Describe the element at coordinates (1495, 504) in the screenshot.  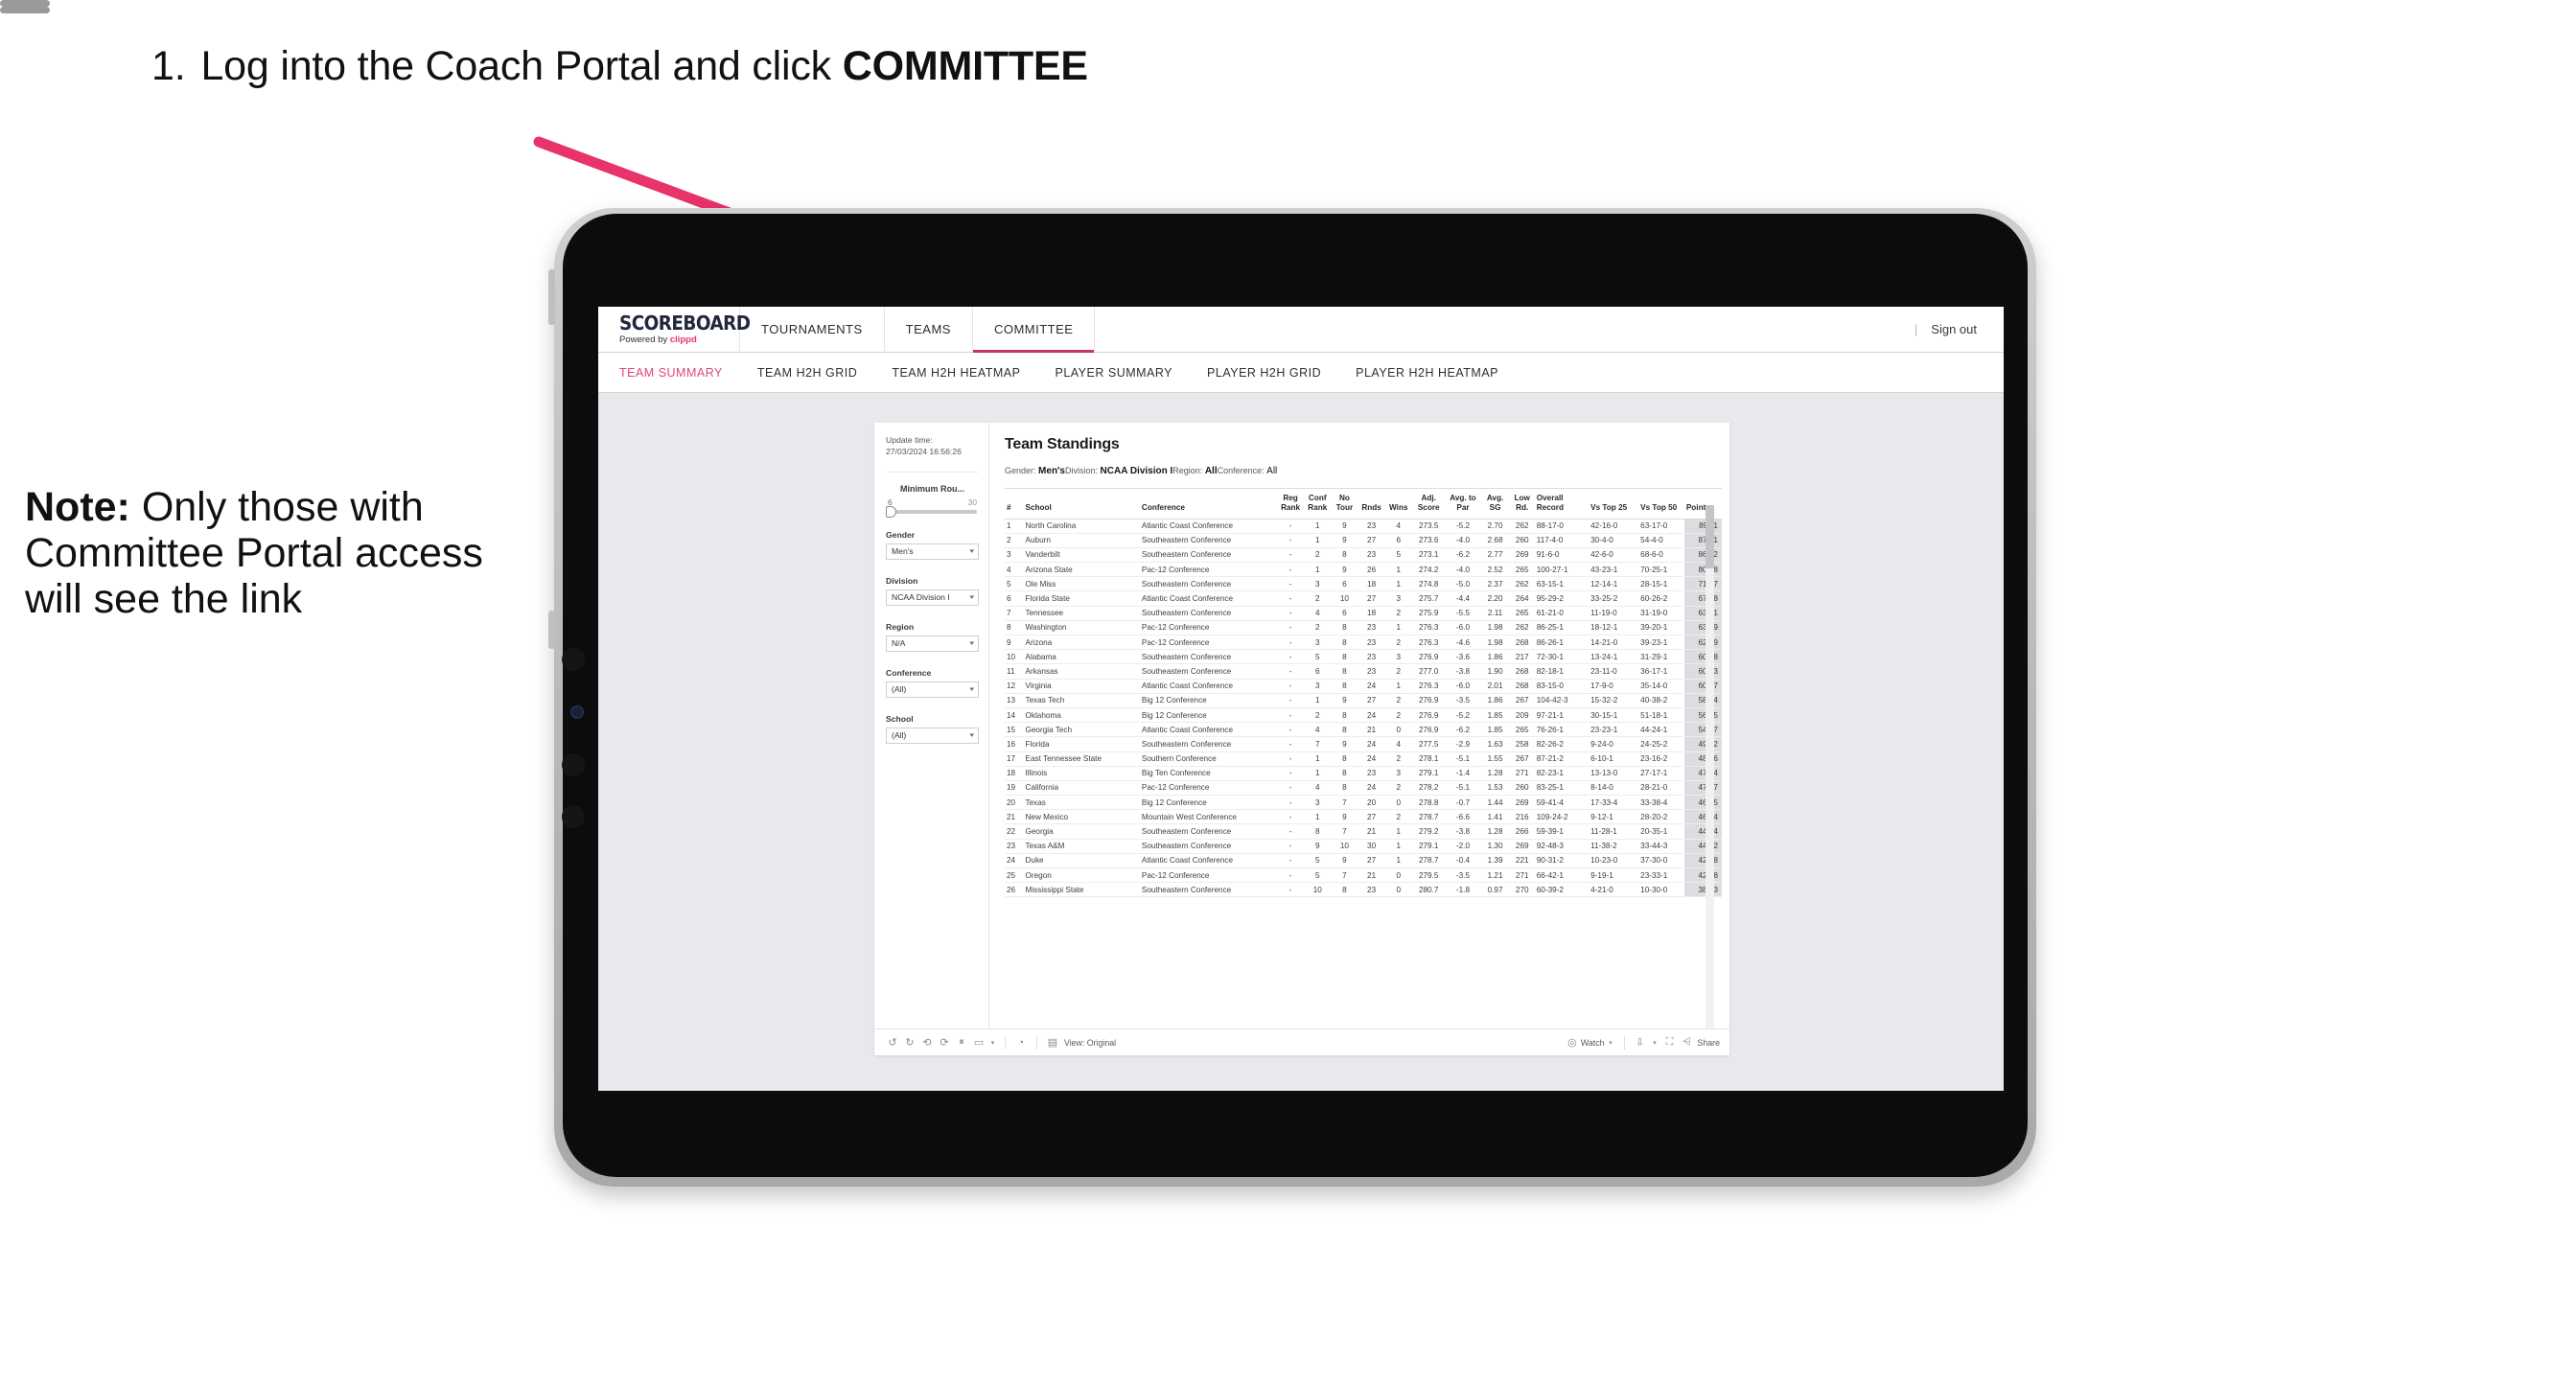
I see `col-avg-sg: Avg. SG` at that location.